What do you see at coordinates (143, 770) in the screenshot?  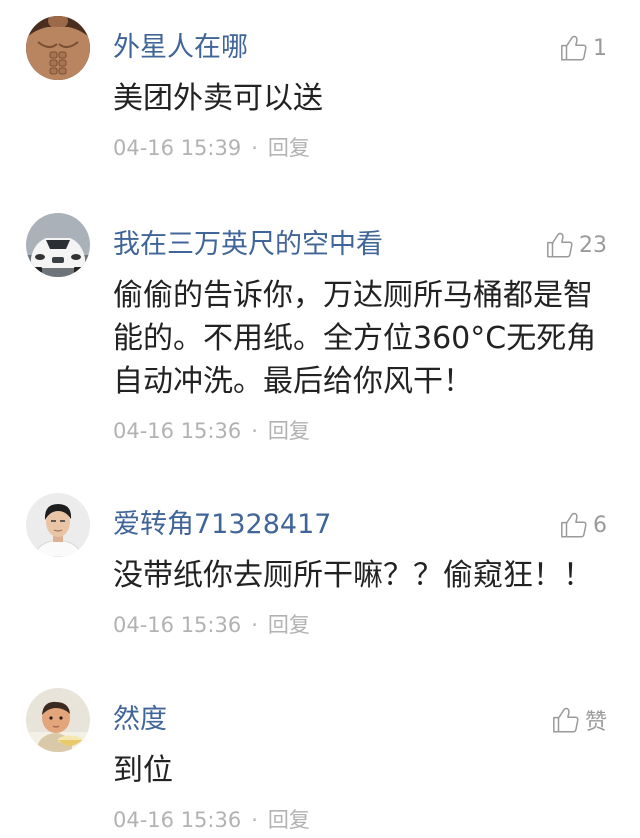 I see `comment-text: 到位` at bounding box center [143, 770].